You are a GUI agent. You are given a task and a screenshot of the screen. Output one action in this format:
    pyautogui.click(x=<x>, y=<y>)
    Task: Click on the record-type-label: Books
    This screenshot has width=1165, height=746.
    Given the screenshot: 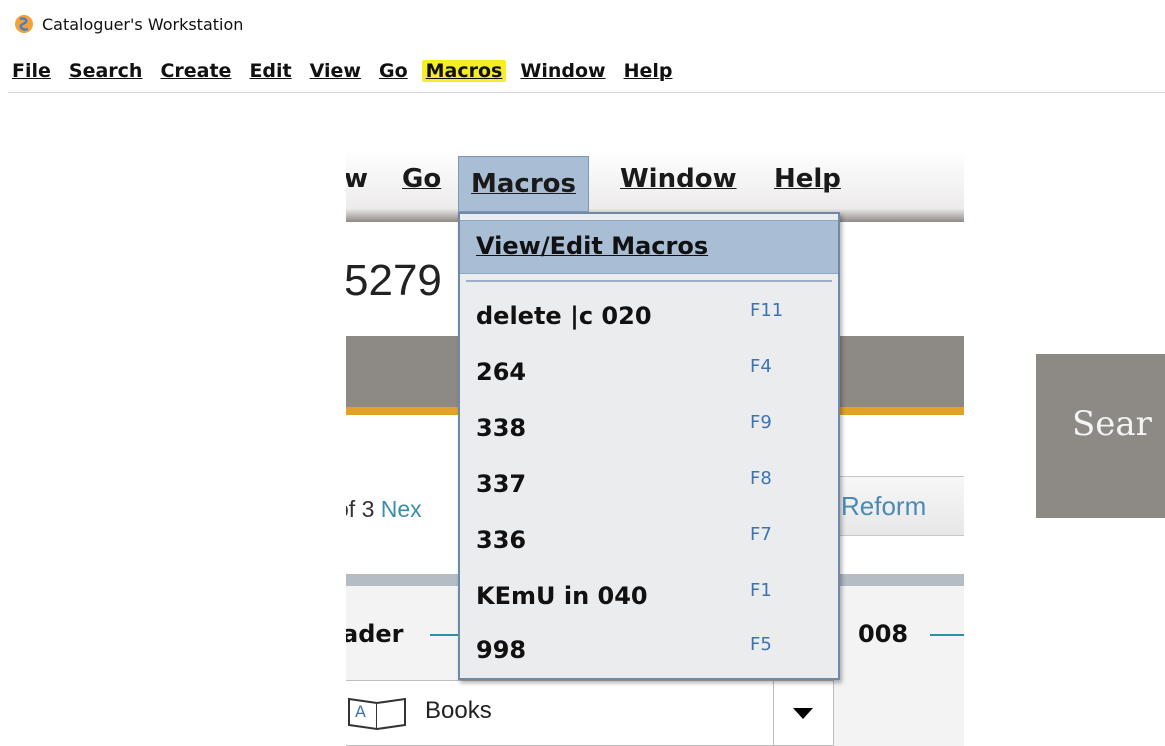 What is the action you would take?
    pyautogui.click(x=458, y=710)
    